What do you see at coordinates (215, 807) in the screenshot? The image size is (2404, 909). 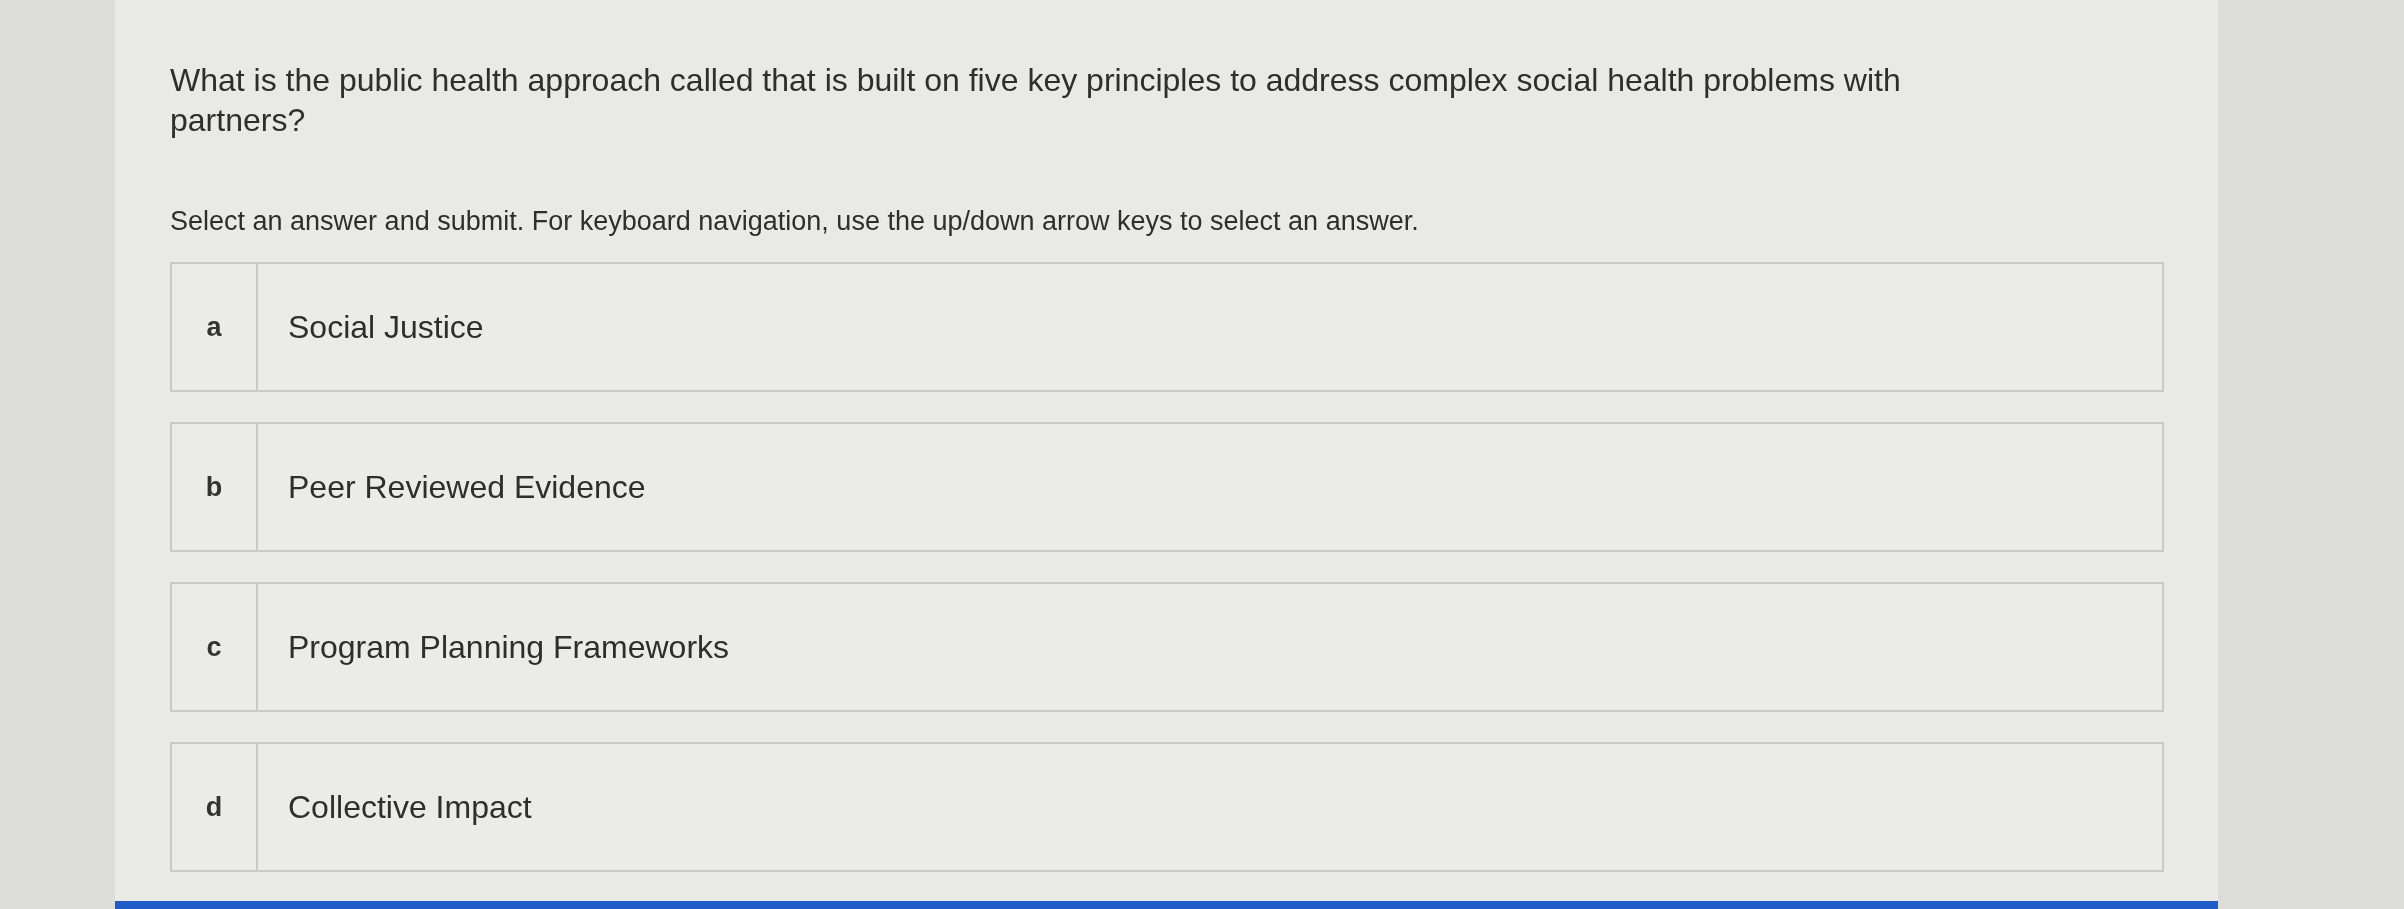 I see `option-letter: d` at bounding box center [215, 807].